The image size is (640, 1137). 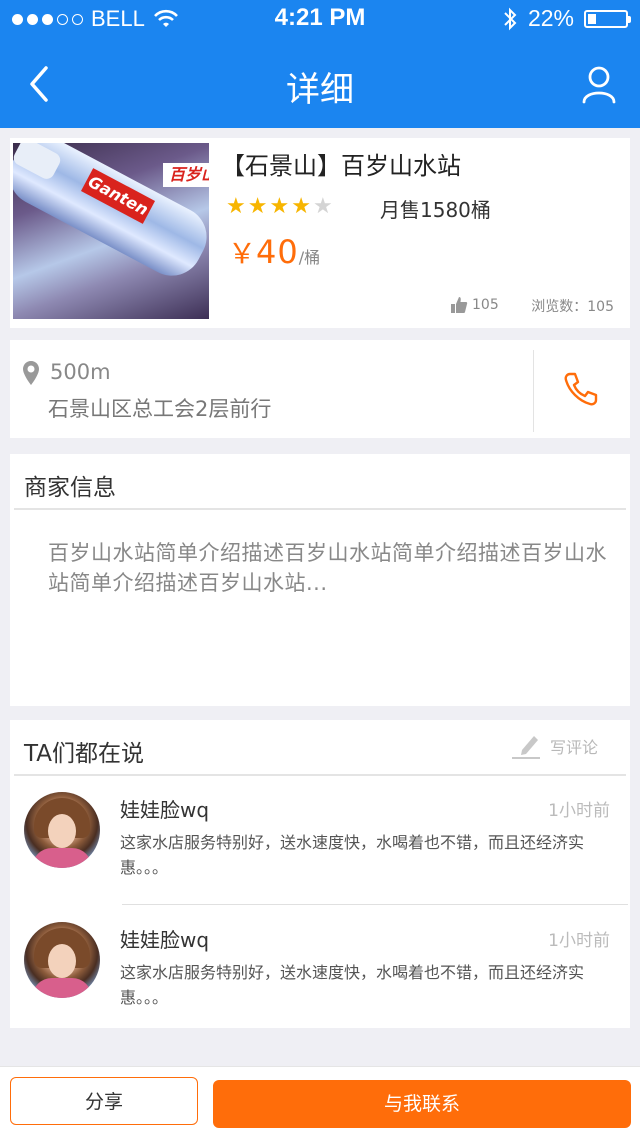 I want to click on price-unit: /桶, so click(x=309, y=257).